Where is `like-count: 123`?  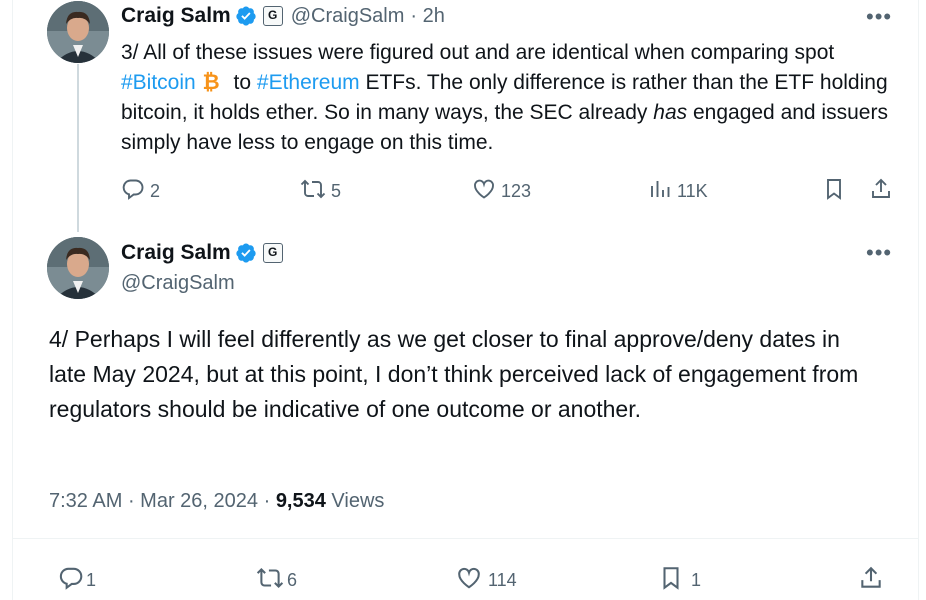
like-count: 123 is located at coordinates (516, 191).